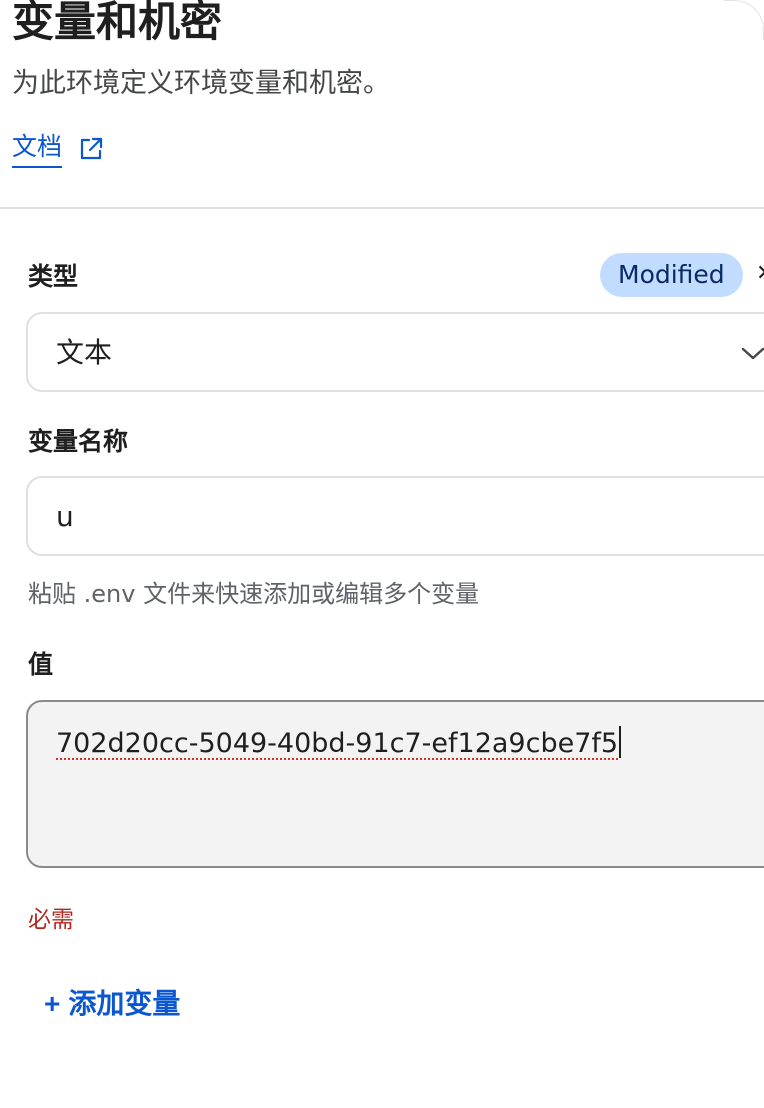 Image resolution: width=764 pixels, height=1108 pixels. What do you see at coordinates (395, 352) in the screenshot?
I see `type-select: 文本` at bounding box center [395, 352].